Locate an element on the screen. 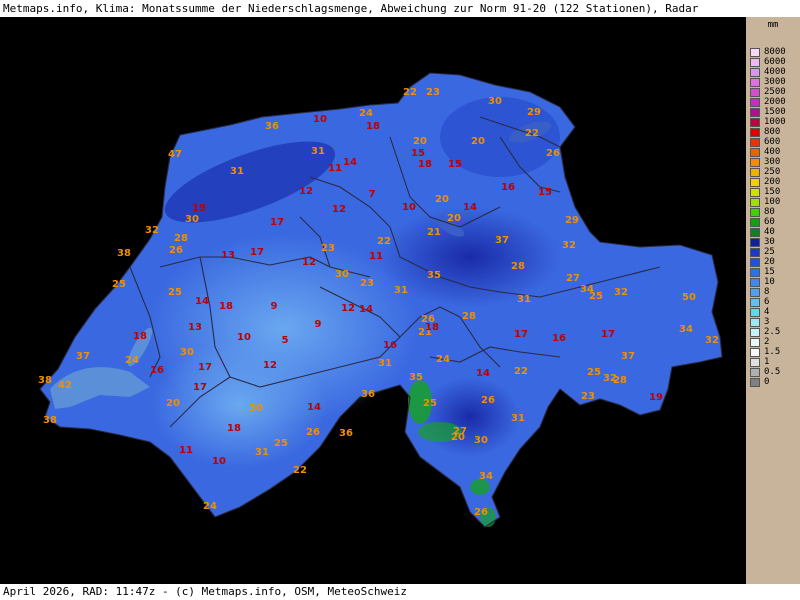 The image size is (800, 600). station-value: 42 is located at coordinates (65, 385).